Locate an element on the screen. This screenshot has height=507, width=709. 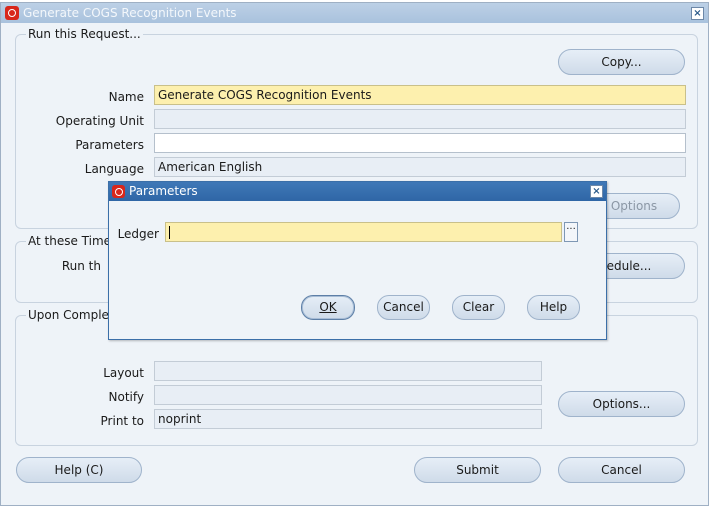
run-the-job-label: Run th is located at coordinates (81, 266).